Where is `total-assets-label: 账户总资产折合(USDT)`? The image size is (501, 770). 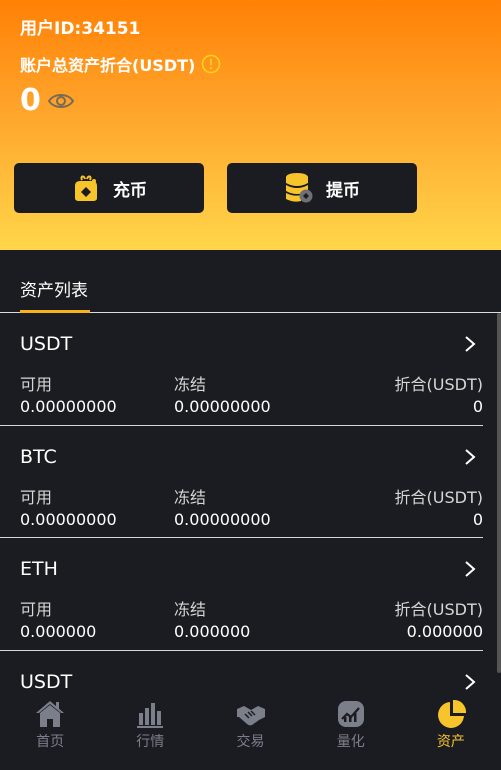 total-assets-label: 账户总资产折合(USDT) is located at coordinates (120, 64).